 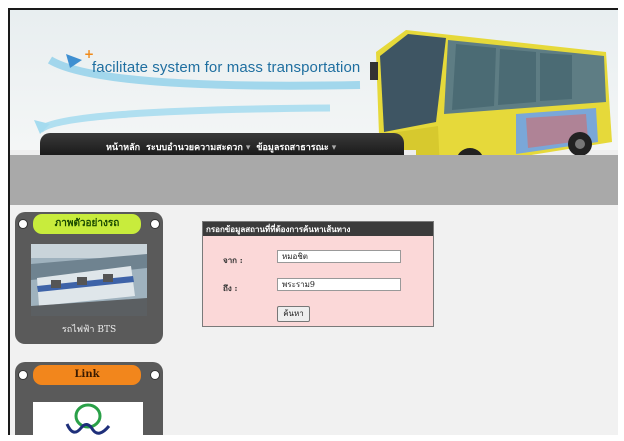 What do you see at coordinates (89, 54) in the screenshot?
I see `plus-spark-icon: +` at bounding box center [89, 54].